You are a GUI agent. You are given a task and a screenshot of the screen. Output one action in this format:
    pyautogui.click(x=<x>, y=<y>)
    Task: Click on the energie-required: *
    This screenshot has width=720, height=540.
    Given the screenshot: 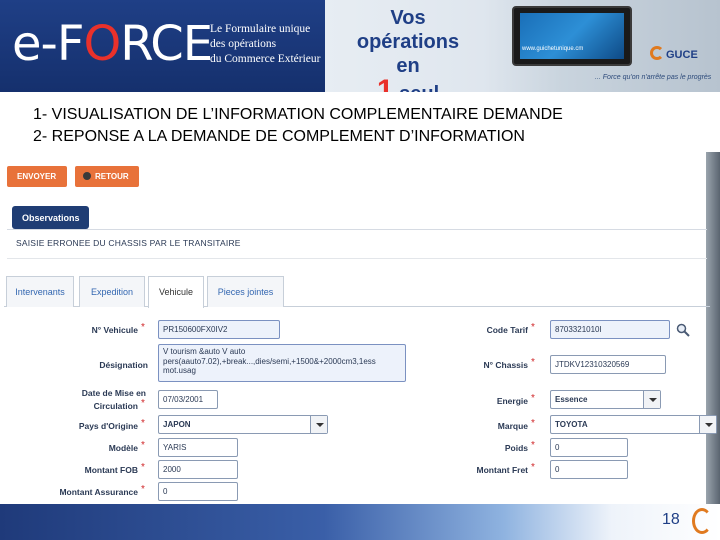 What is the action you would take?
    pyautogui.click(x=533, y=398)
    